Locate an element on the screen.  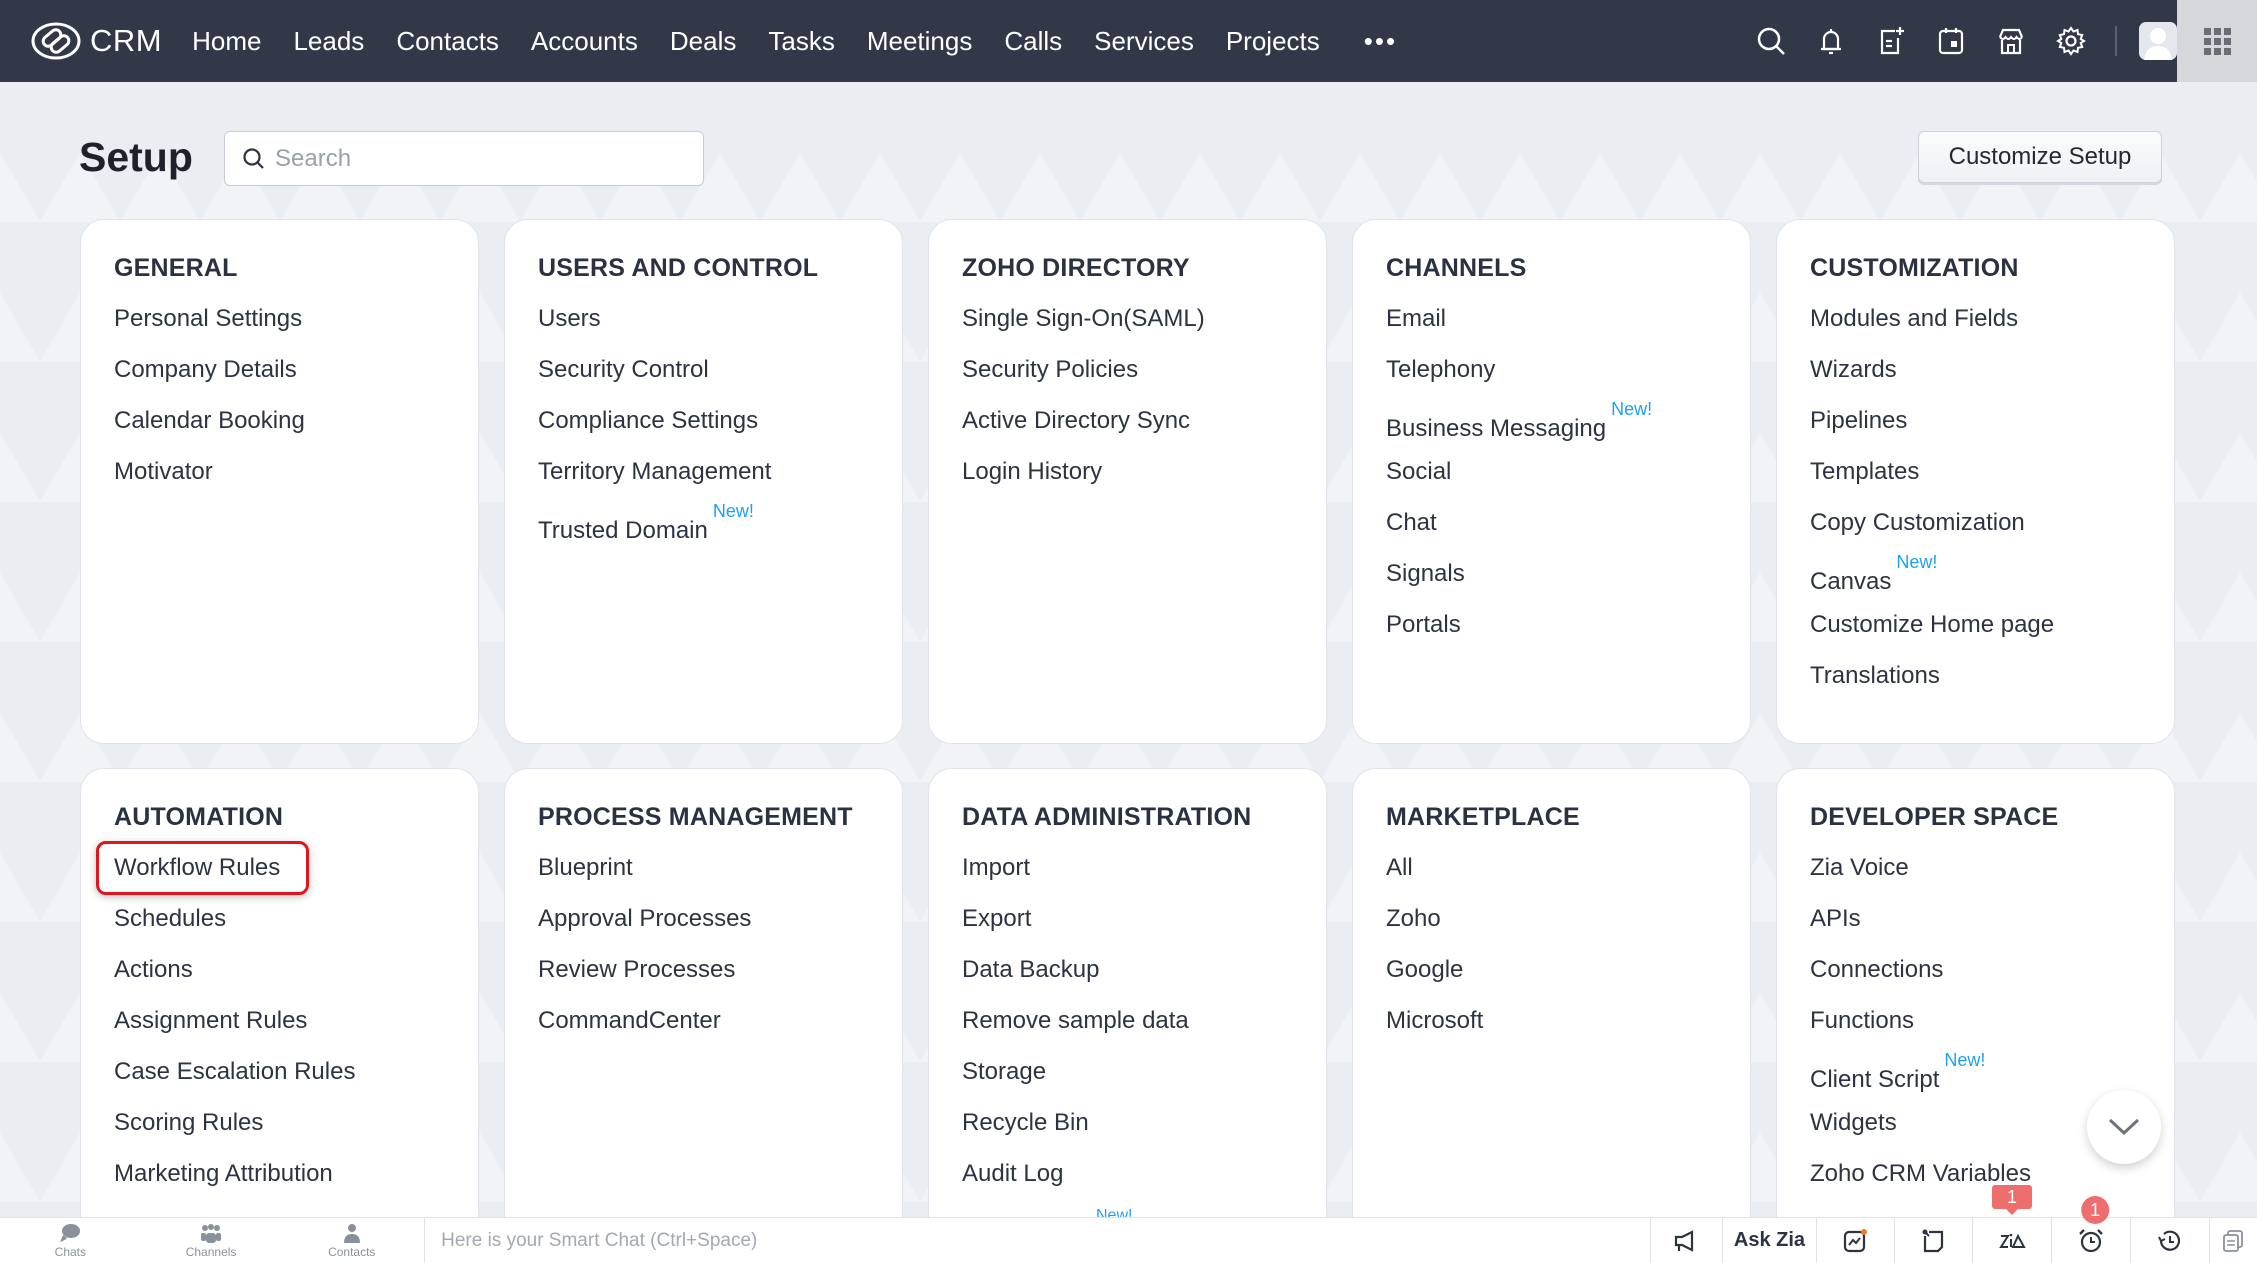
setup-link-compliance-settings: Compliance Settings is located at coordinates (648, 430).